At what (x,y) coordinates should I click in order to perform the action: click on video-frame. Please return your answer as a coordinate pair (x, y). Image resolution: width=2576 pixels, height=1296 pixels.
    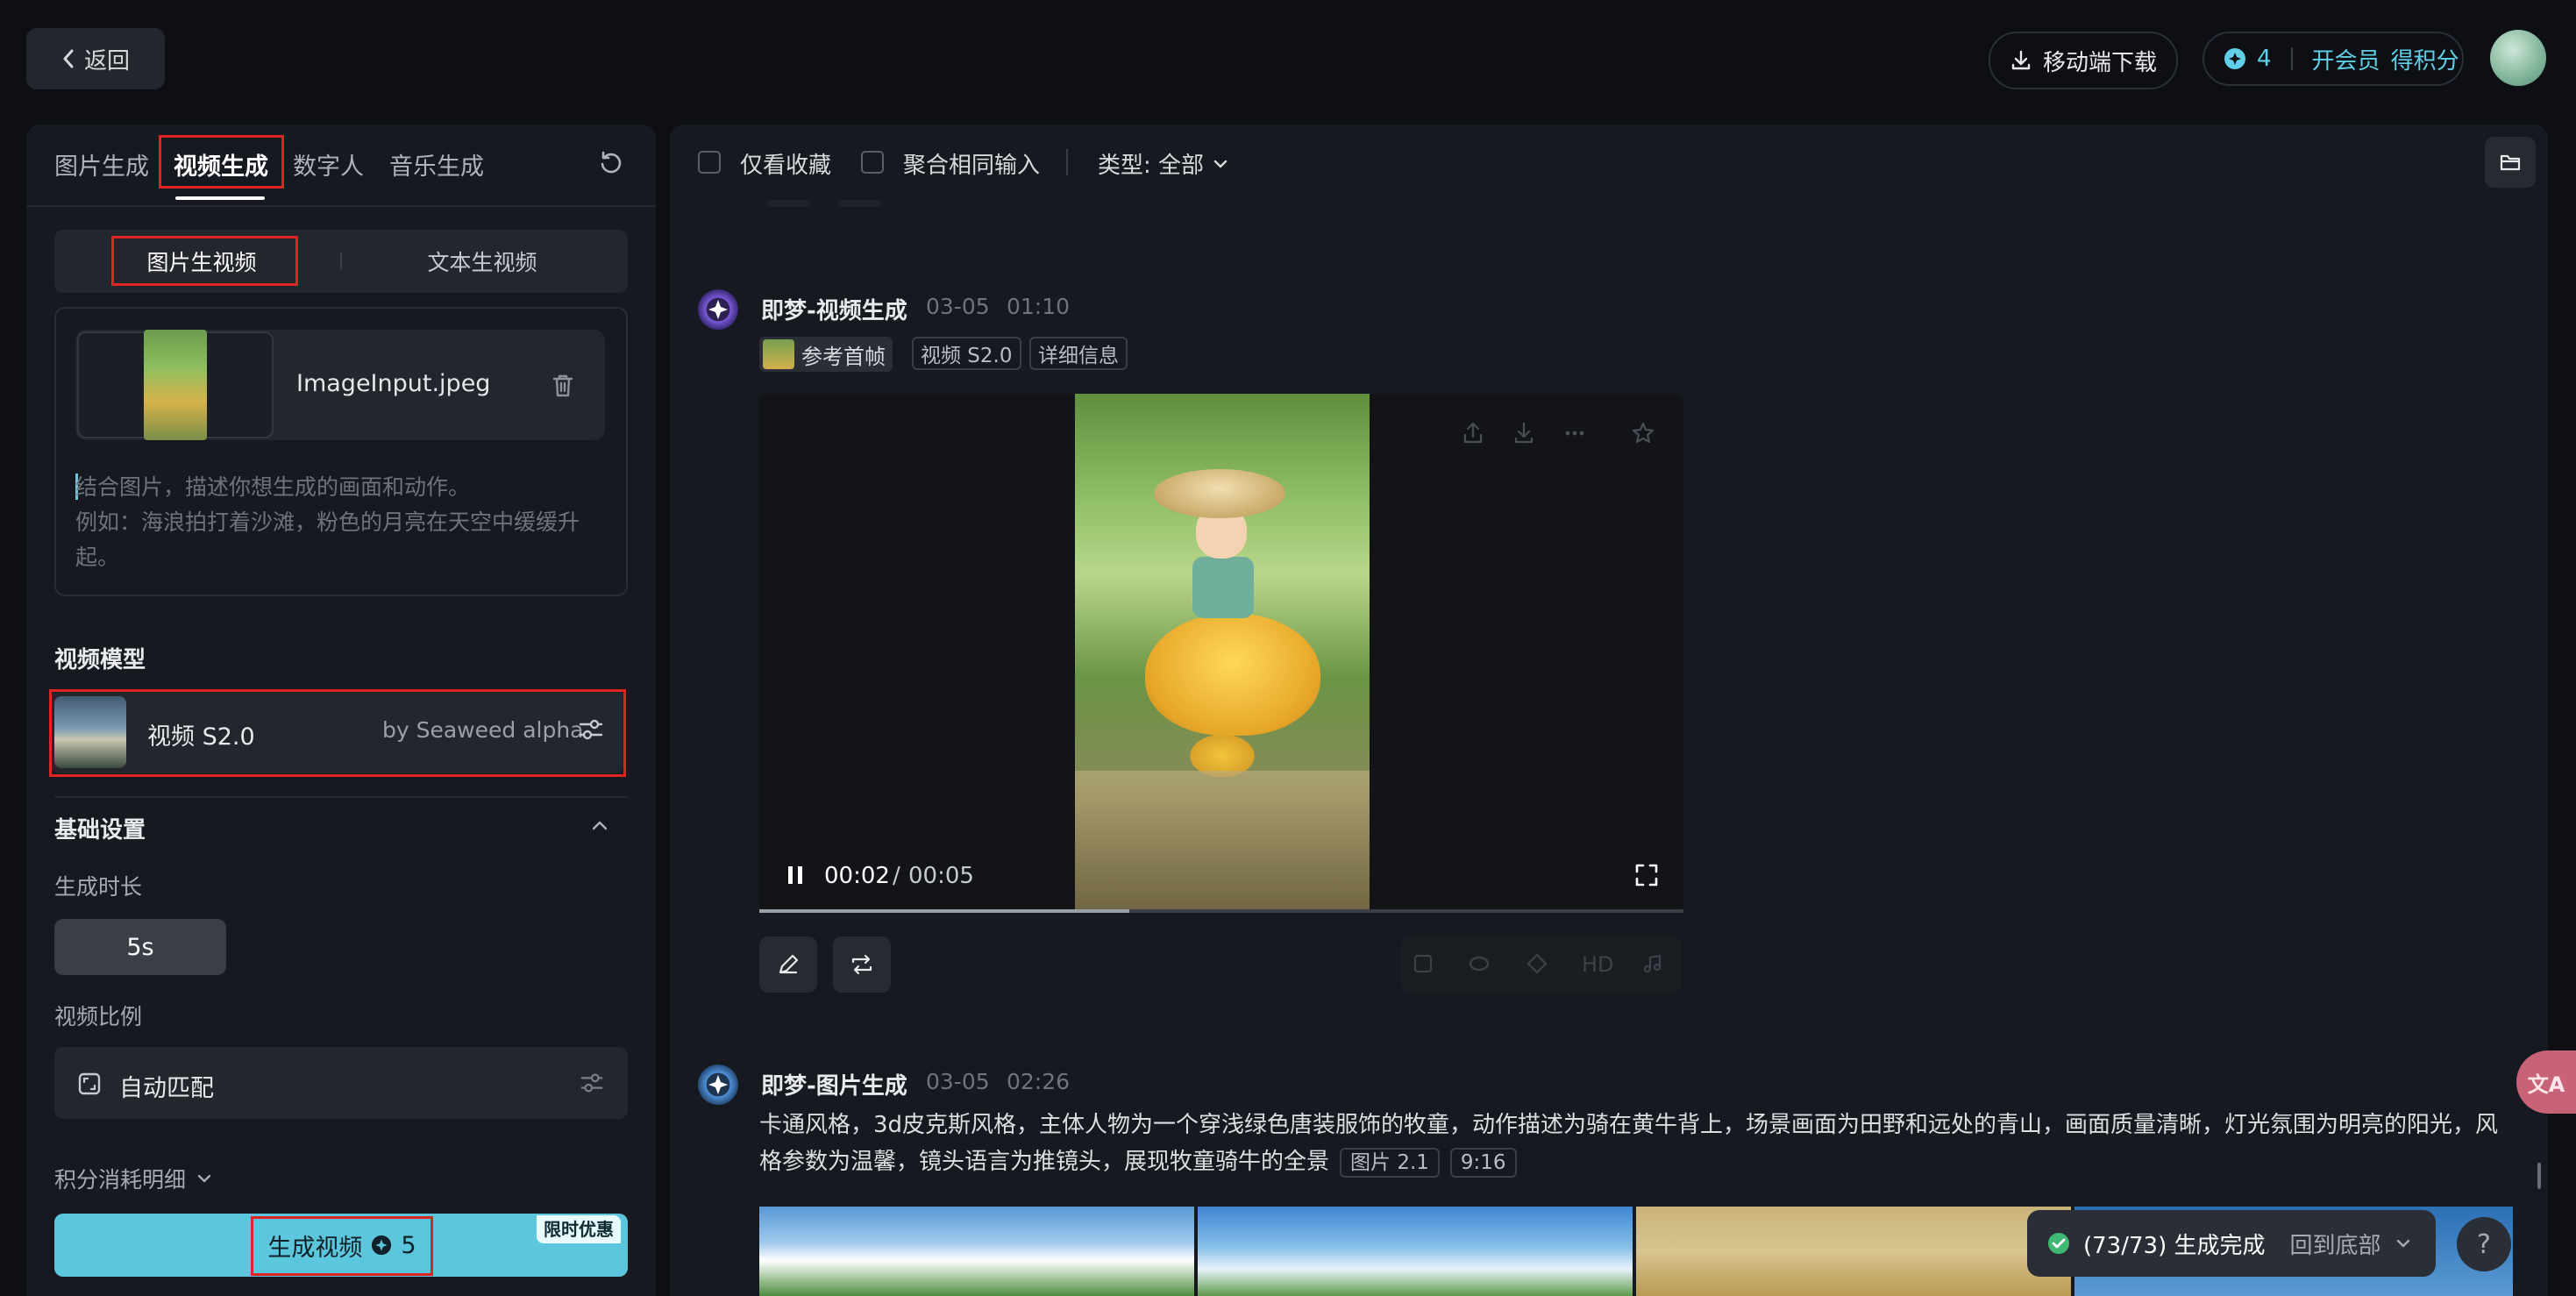
    Looking at the image, I should click on (1222, 652).